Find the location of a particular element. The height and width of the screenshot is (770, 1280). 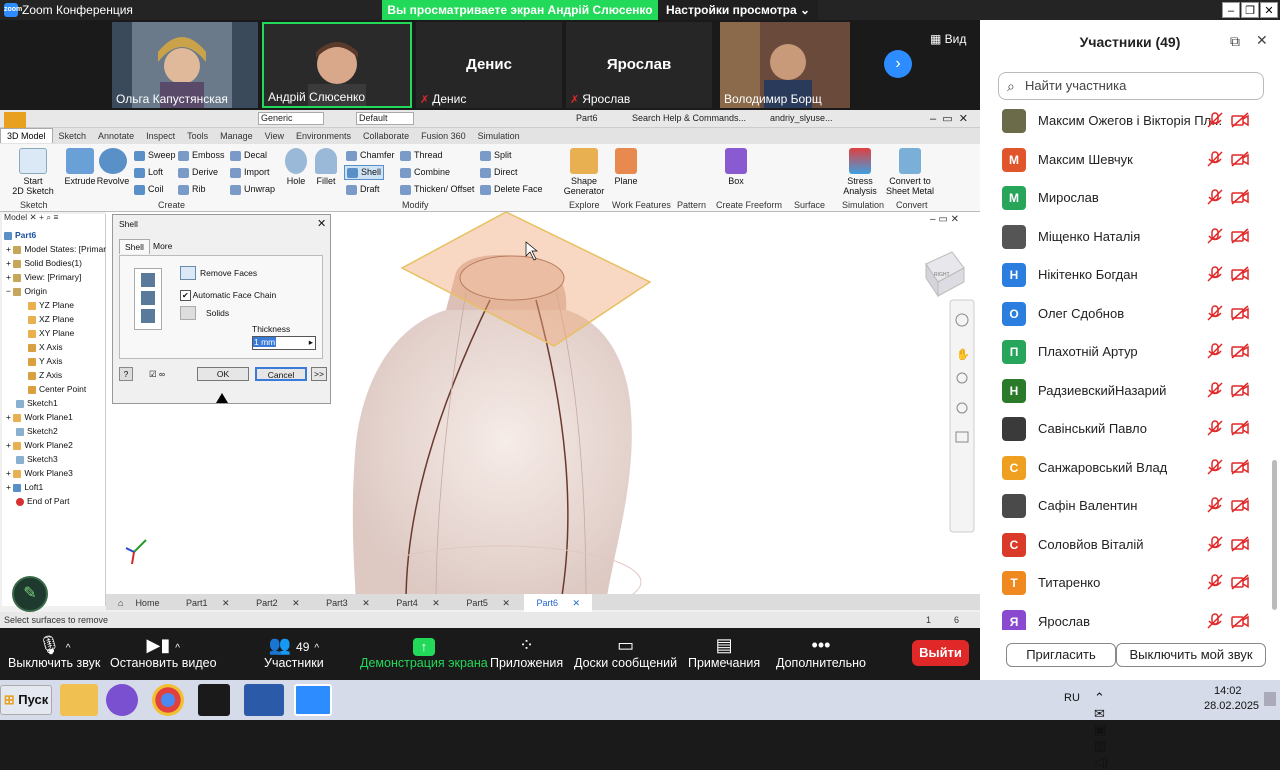

word-icon is located at coordinates (264, 700).